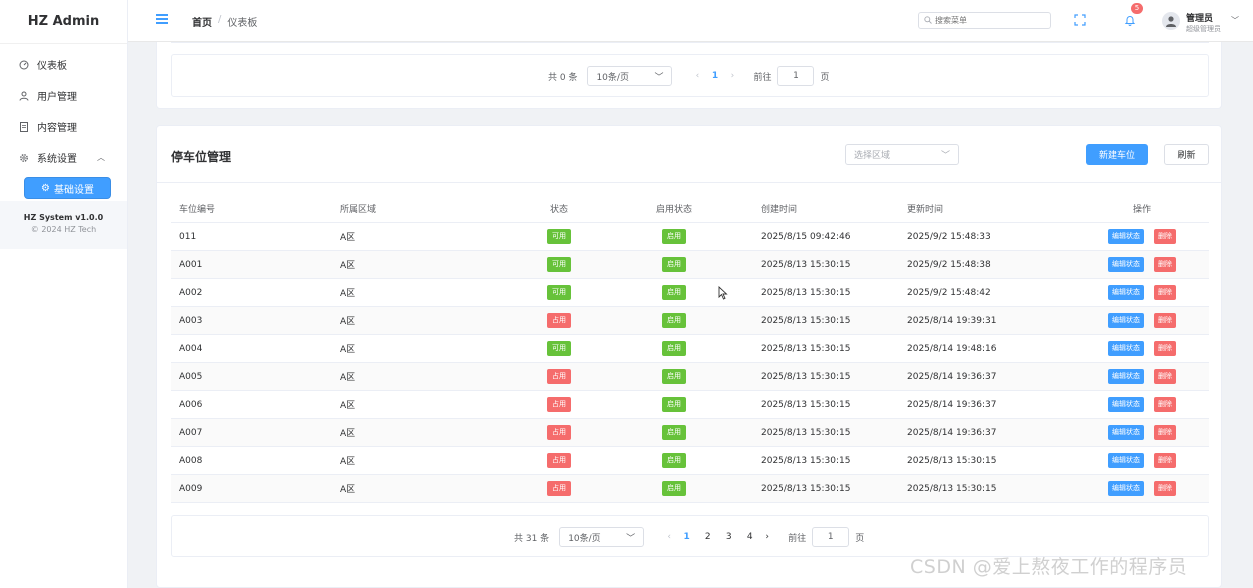 The image size is (1253, 588). Describe the element at coordinates (728, 537) in the screenshot. I see `page-number: 3` at that location.